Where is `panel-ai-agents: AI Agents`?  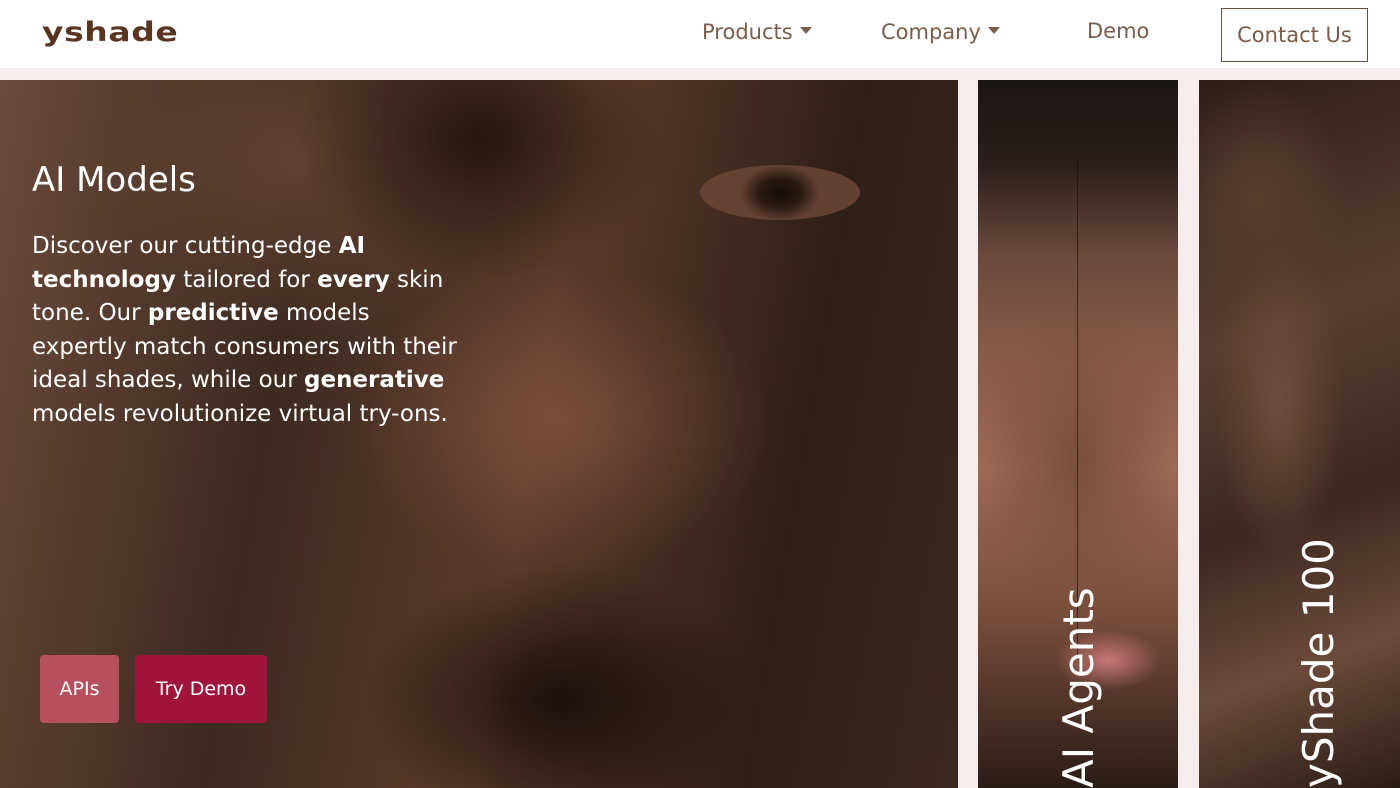 panel-ai-agents: AI Agents is located at coordinates (1078, 434).